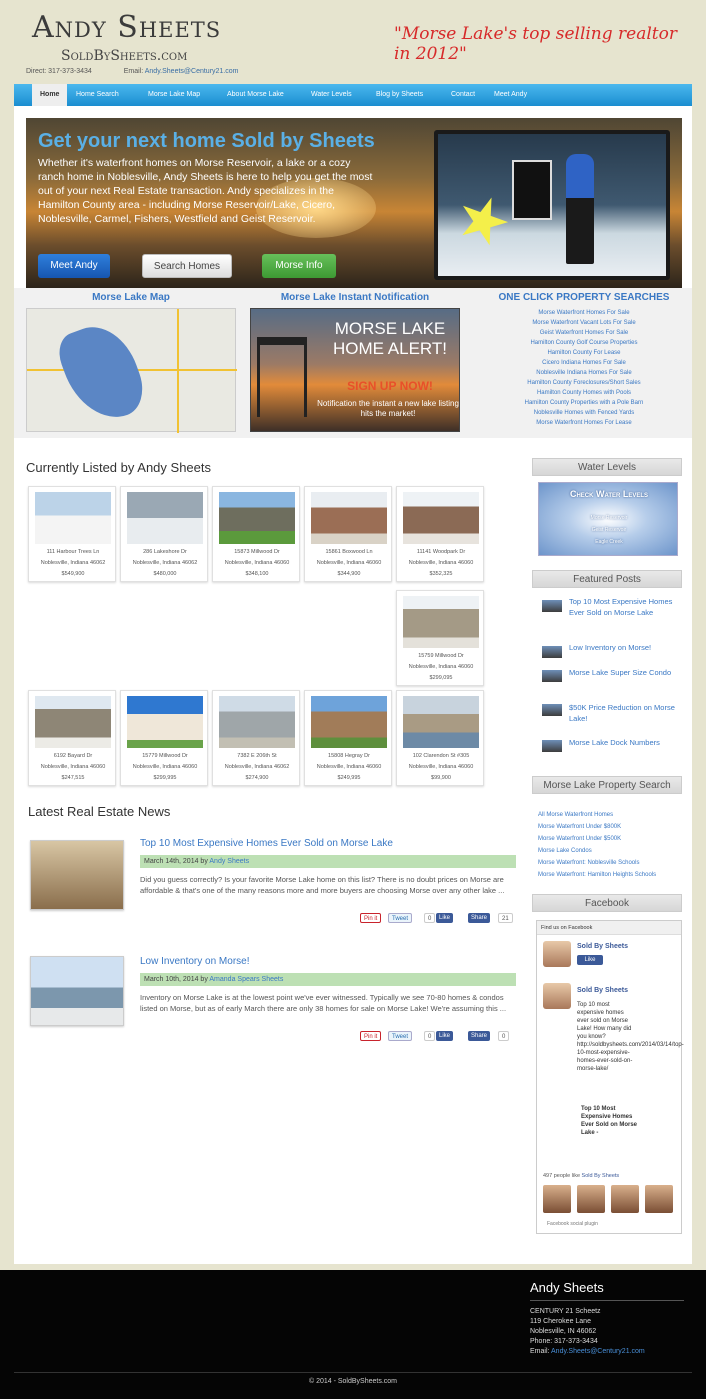 Image resolution: width=706 pixels, height=1399 pixels. Describe the element at coordinates (584, 323) in the screenshot. I see `property-search-link: Morse Waterfront Vacant Lots For Sale` at that location.